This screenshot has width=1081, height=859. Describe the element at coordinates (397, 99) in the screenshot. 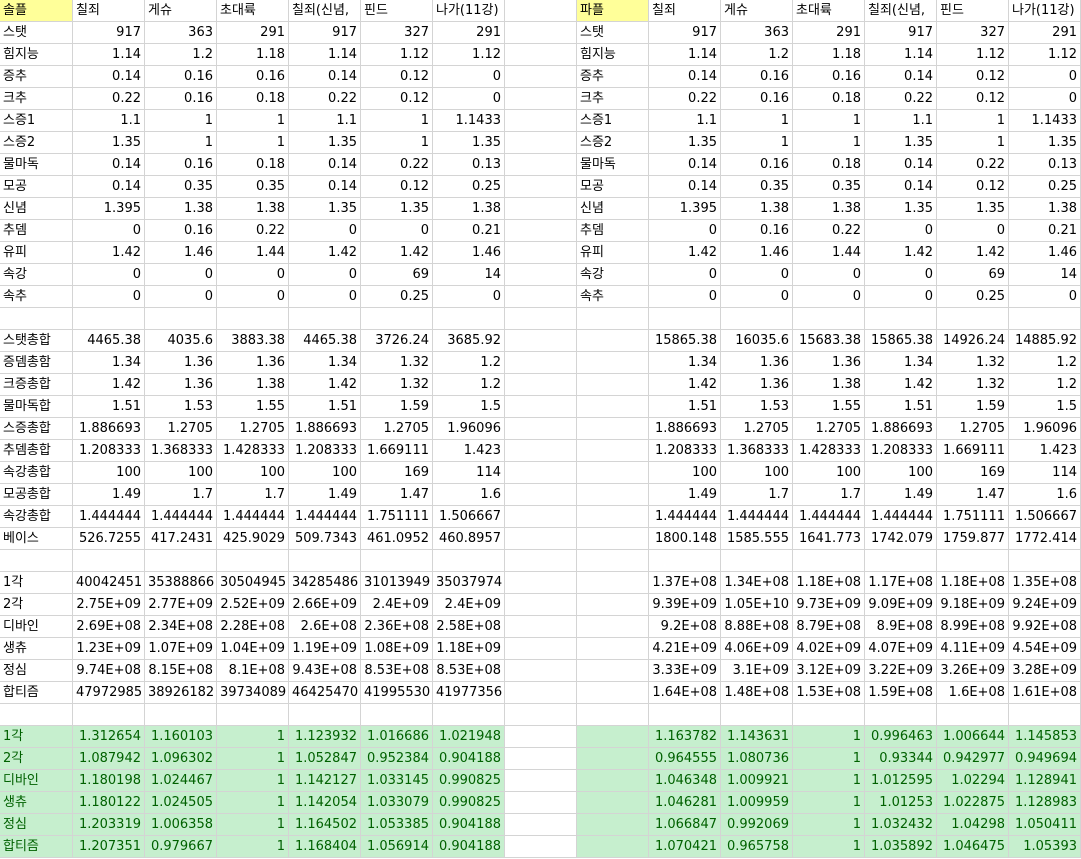

I see `solo-value-cell: 0.12` at that location.